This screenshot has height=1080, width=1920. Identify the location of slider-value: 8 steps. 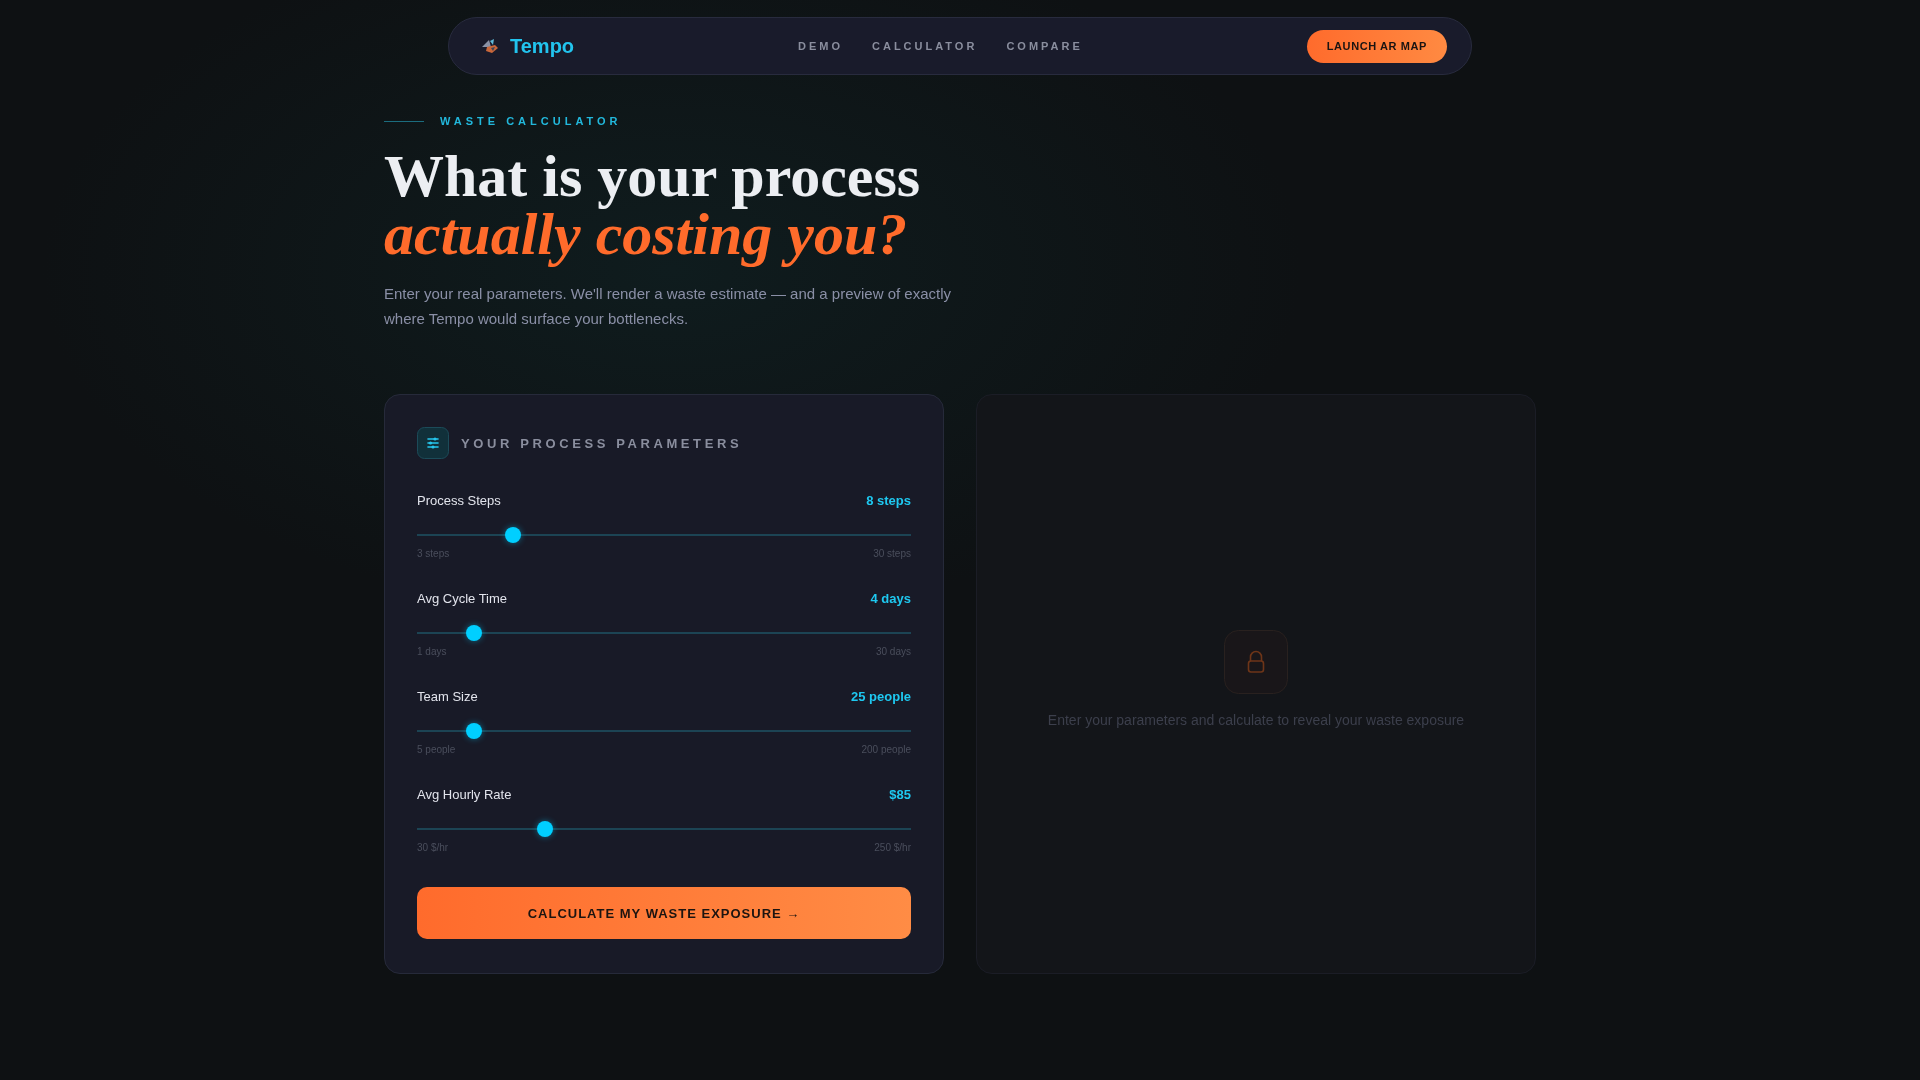
(888, 500).